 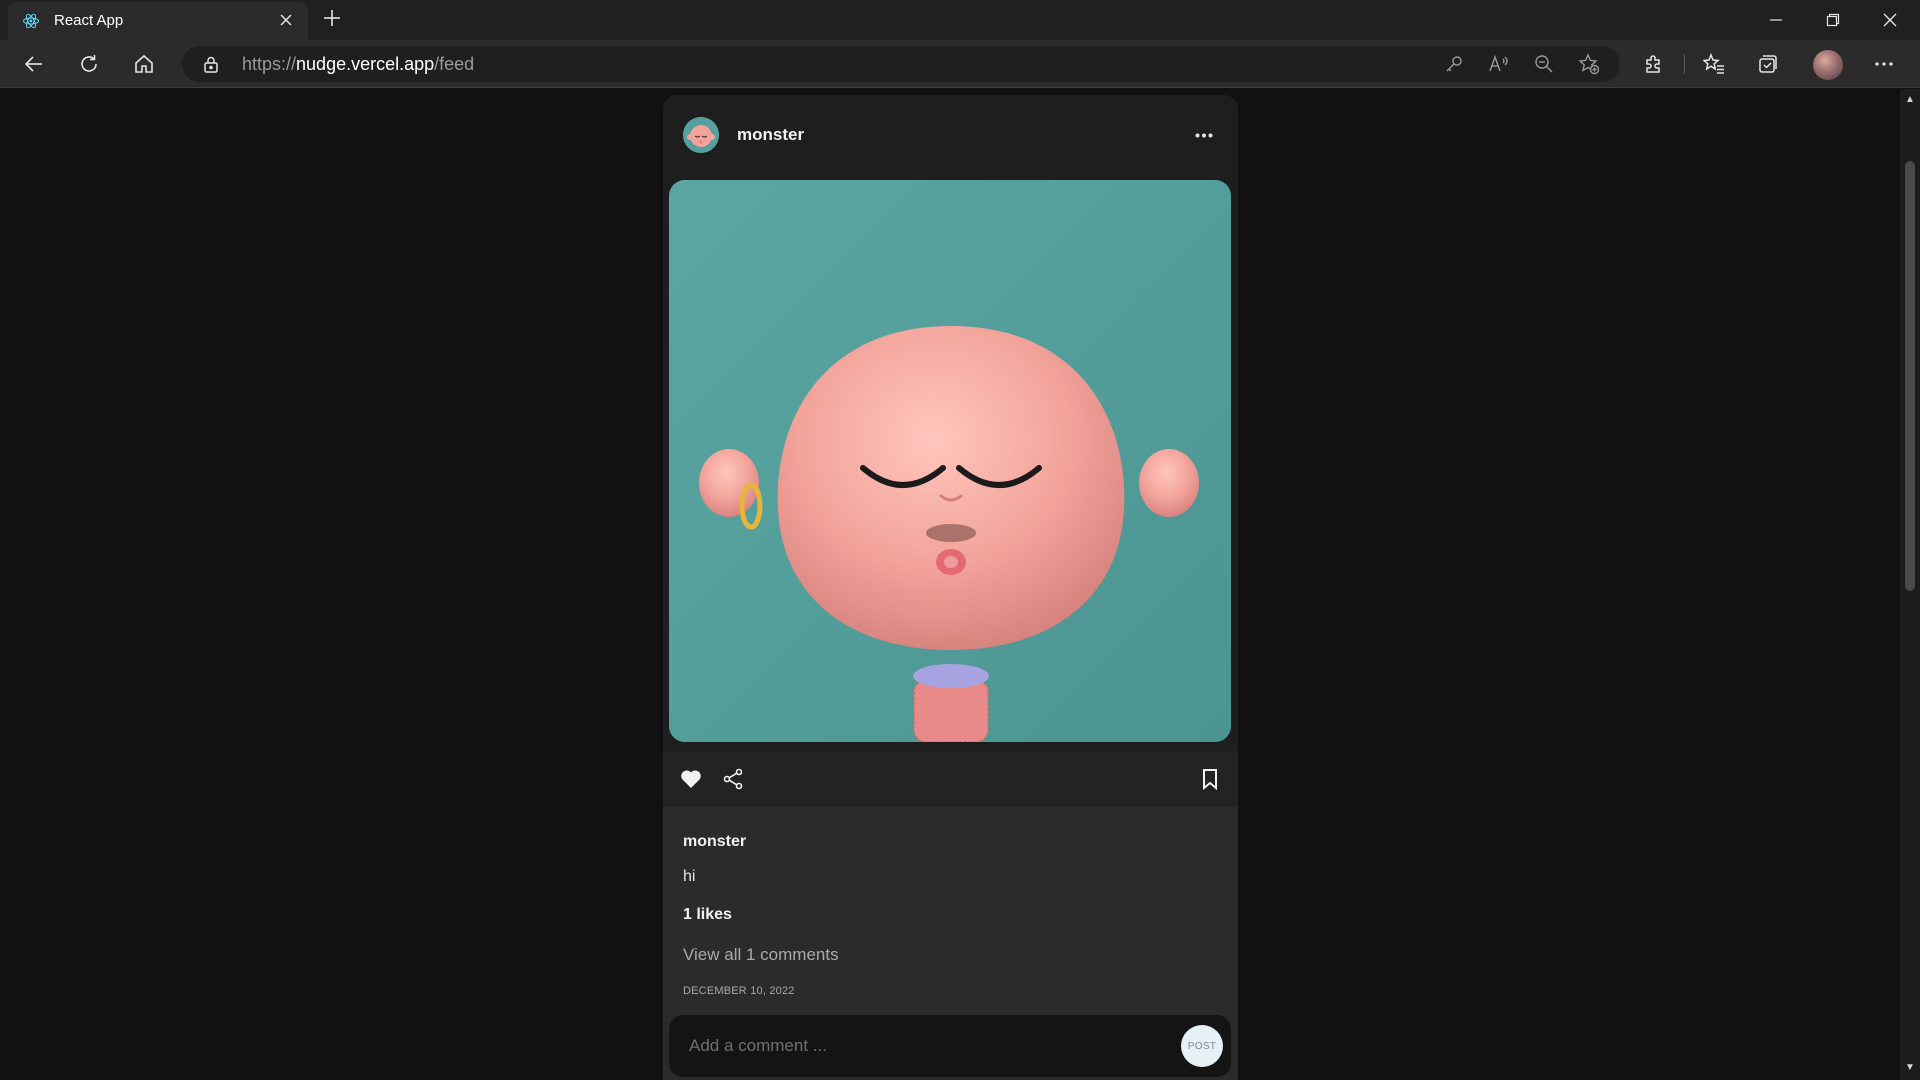 I want to click on url-text: https://nudge.vercel.app/feed, so click(x=358, y=64).